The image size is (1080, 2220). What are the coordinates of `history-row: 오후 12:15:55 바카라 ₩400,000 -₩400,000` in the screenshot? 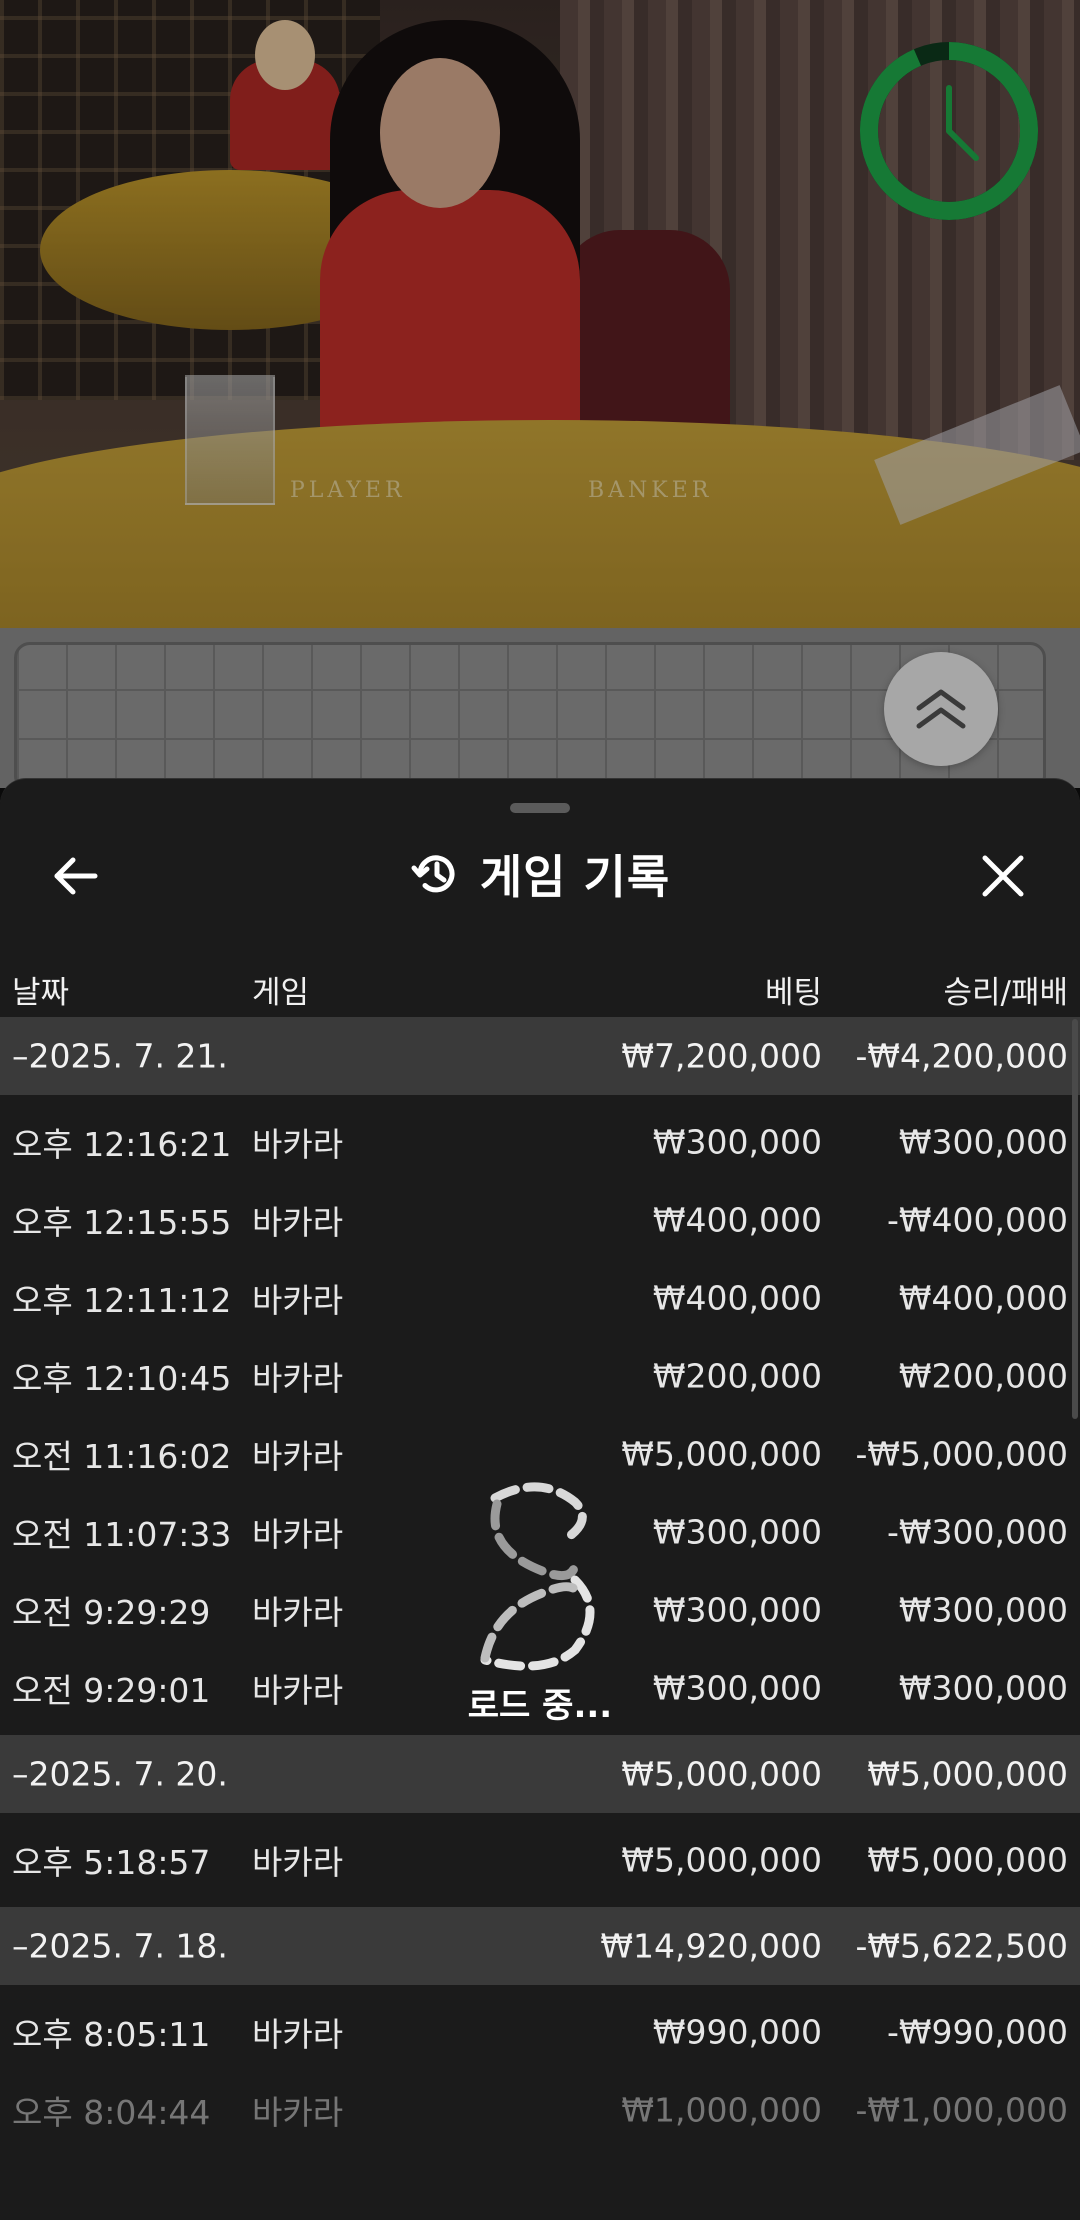 It's located at (540, 1220).